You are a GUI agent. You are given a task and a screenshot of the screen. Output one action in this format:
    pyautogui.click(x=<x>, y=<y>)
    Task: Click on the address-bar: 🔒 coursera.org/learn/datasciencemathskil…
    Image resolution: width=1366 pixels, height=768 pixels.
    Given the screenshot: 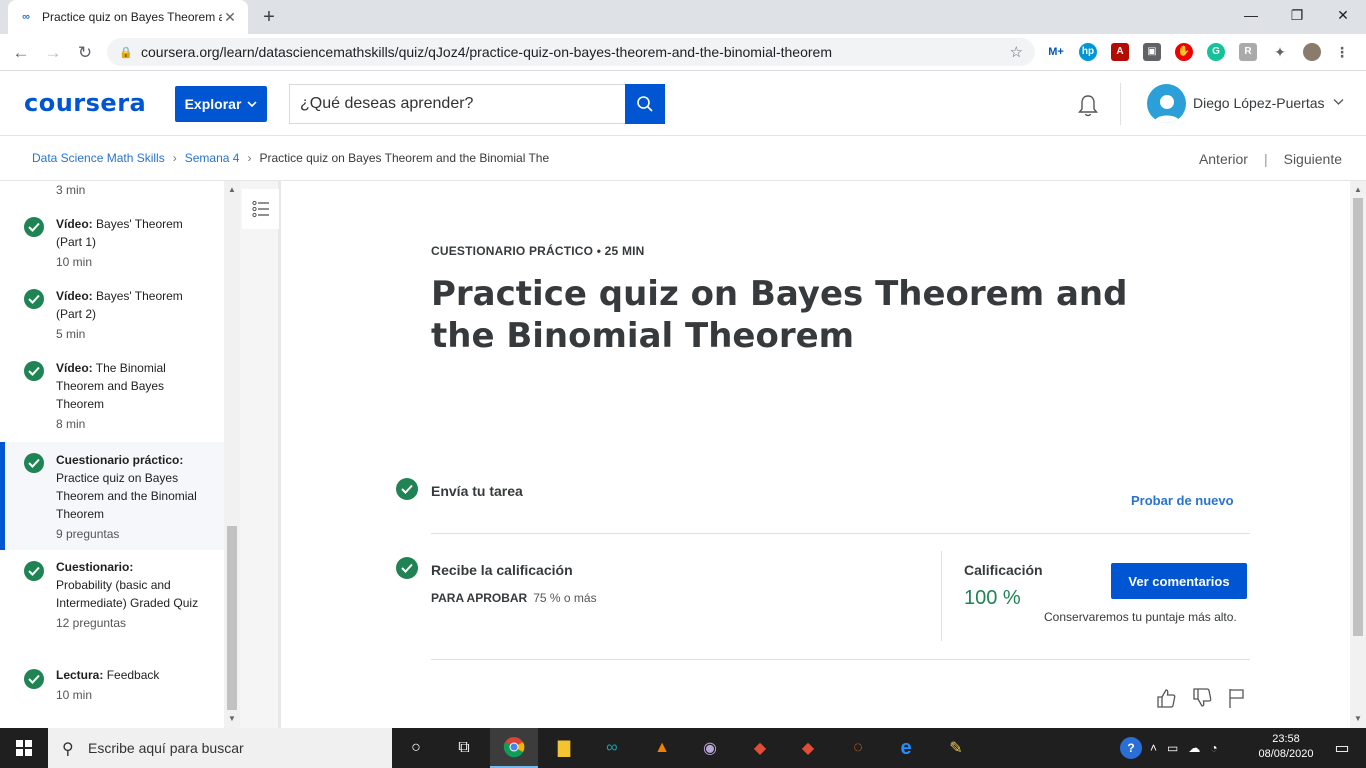 What is the action you would take?
    pyautogui.click(x=571, y=52)
    